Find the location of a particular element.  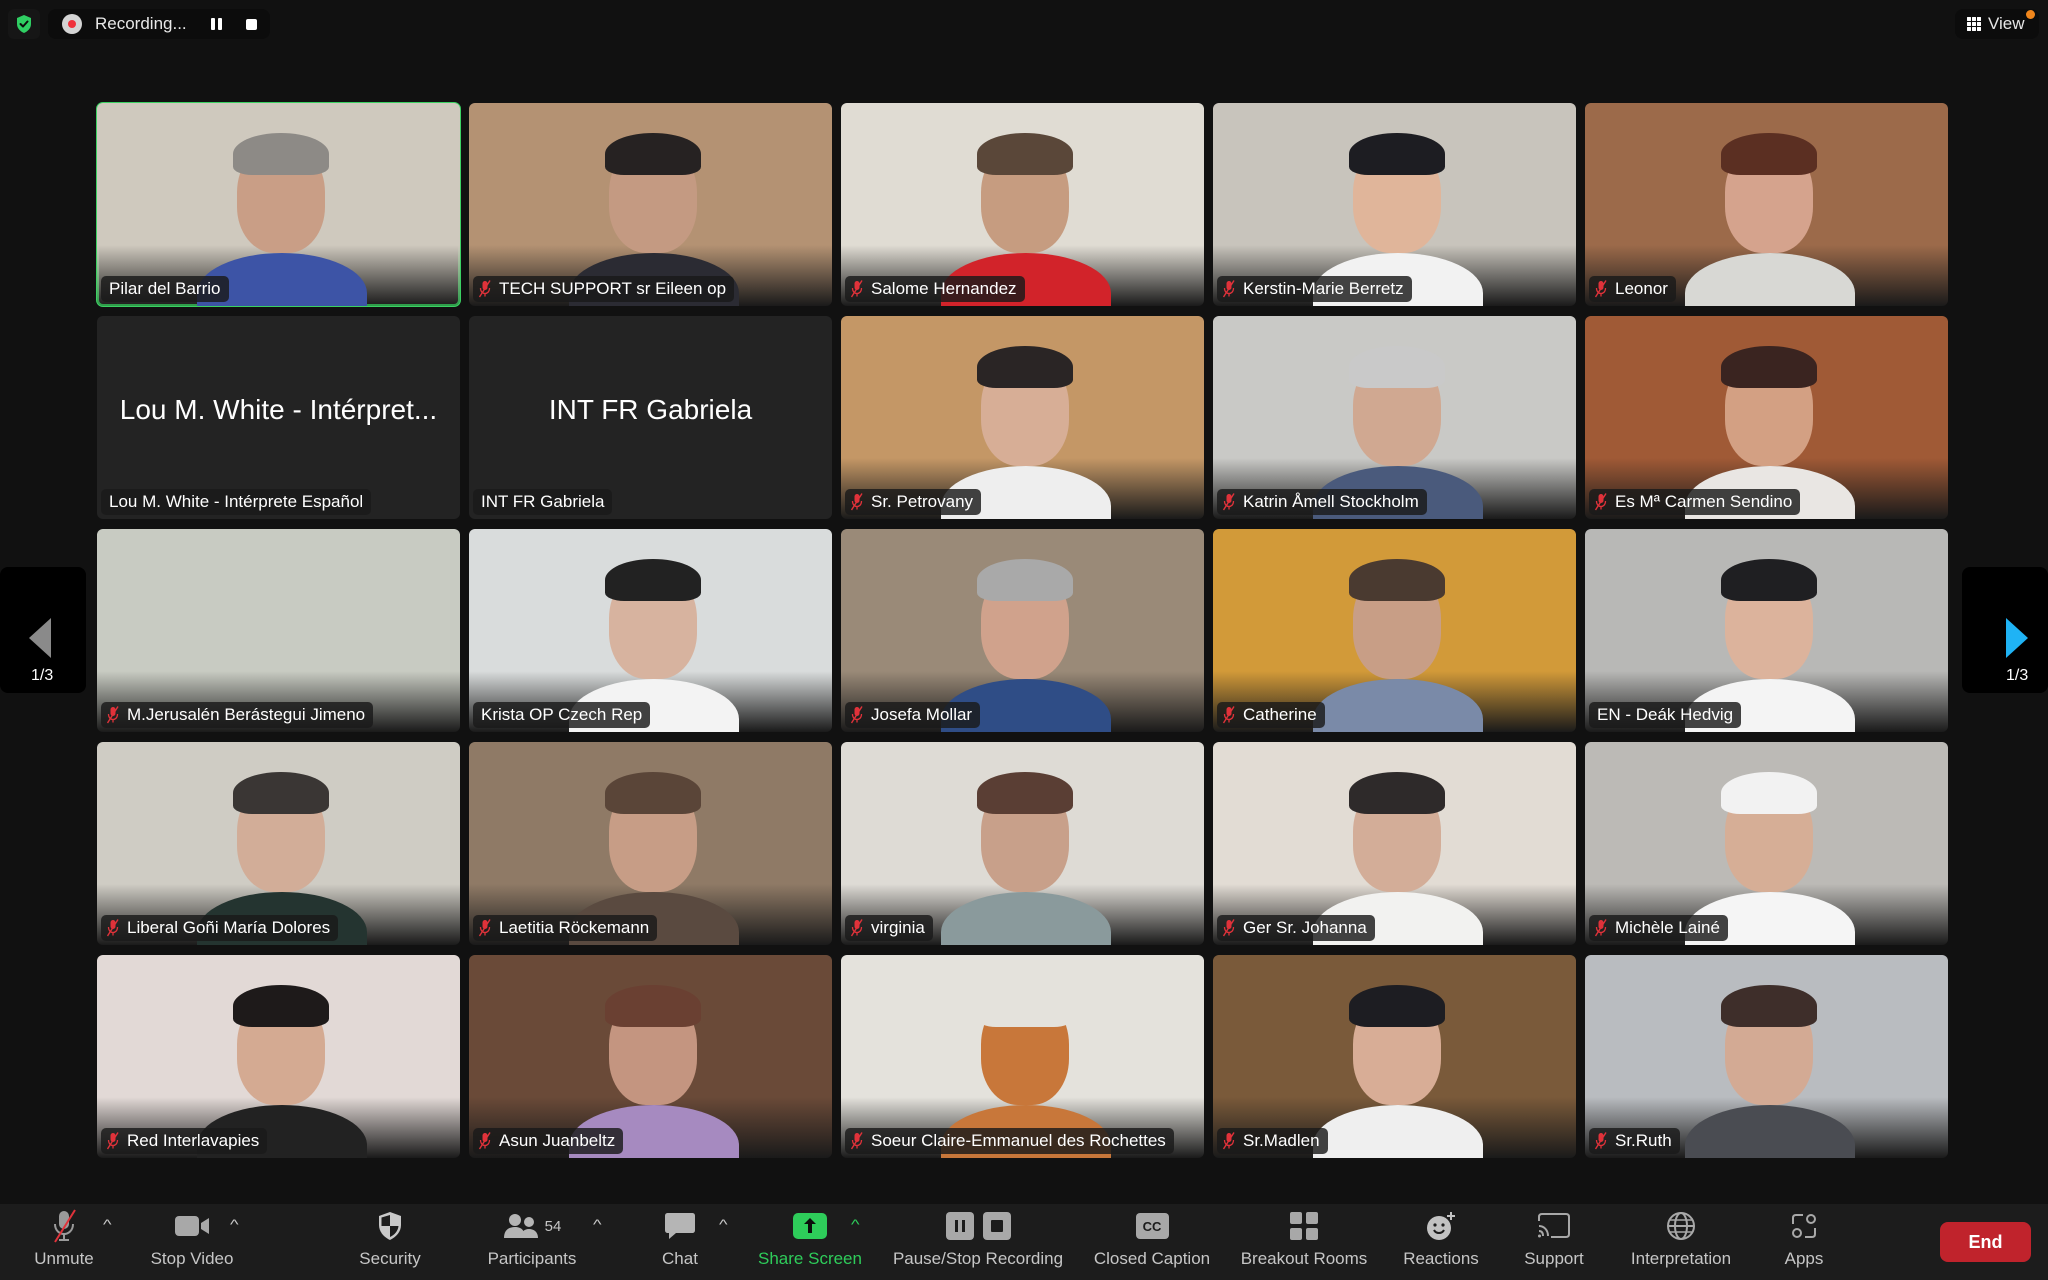

participant-tile: Leonor is located at coordinates (1766, 204).